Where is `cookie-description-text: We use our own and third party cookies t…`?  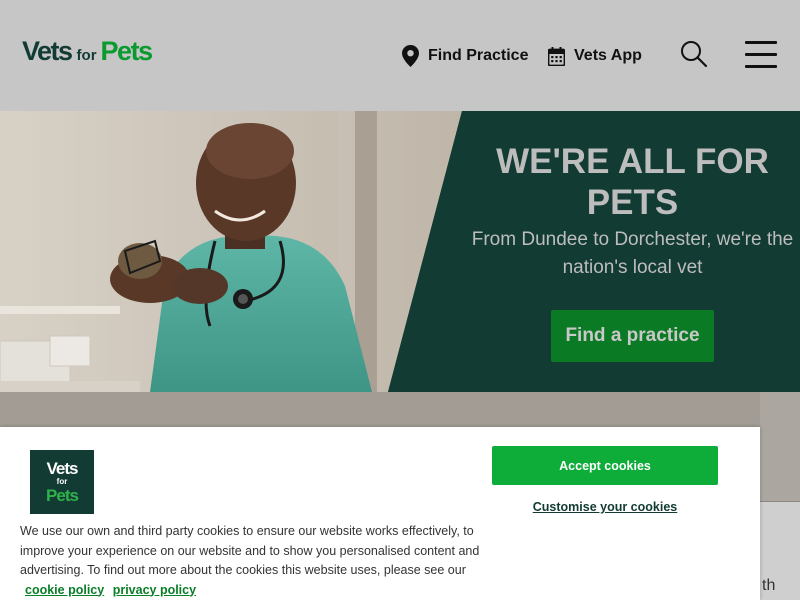
cookie-description-text: We use our own and third party cookies t… is located at coordinates (250, 550).